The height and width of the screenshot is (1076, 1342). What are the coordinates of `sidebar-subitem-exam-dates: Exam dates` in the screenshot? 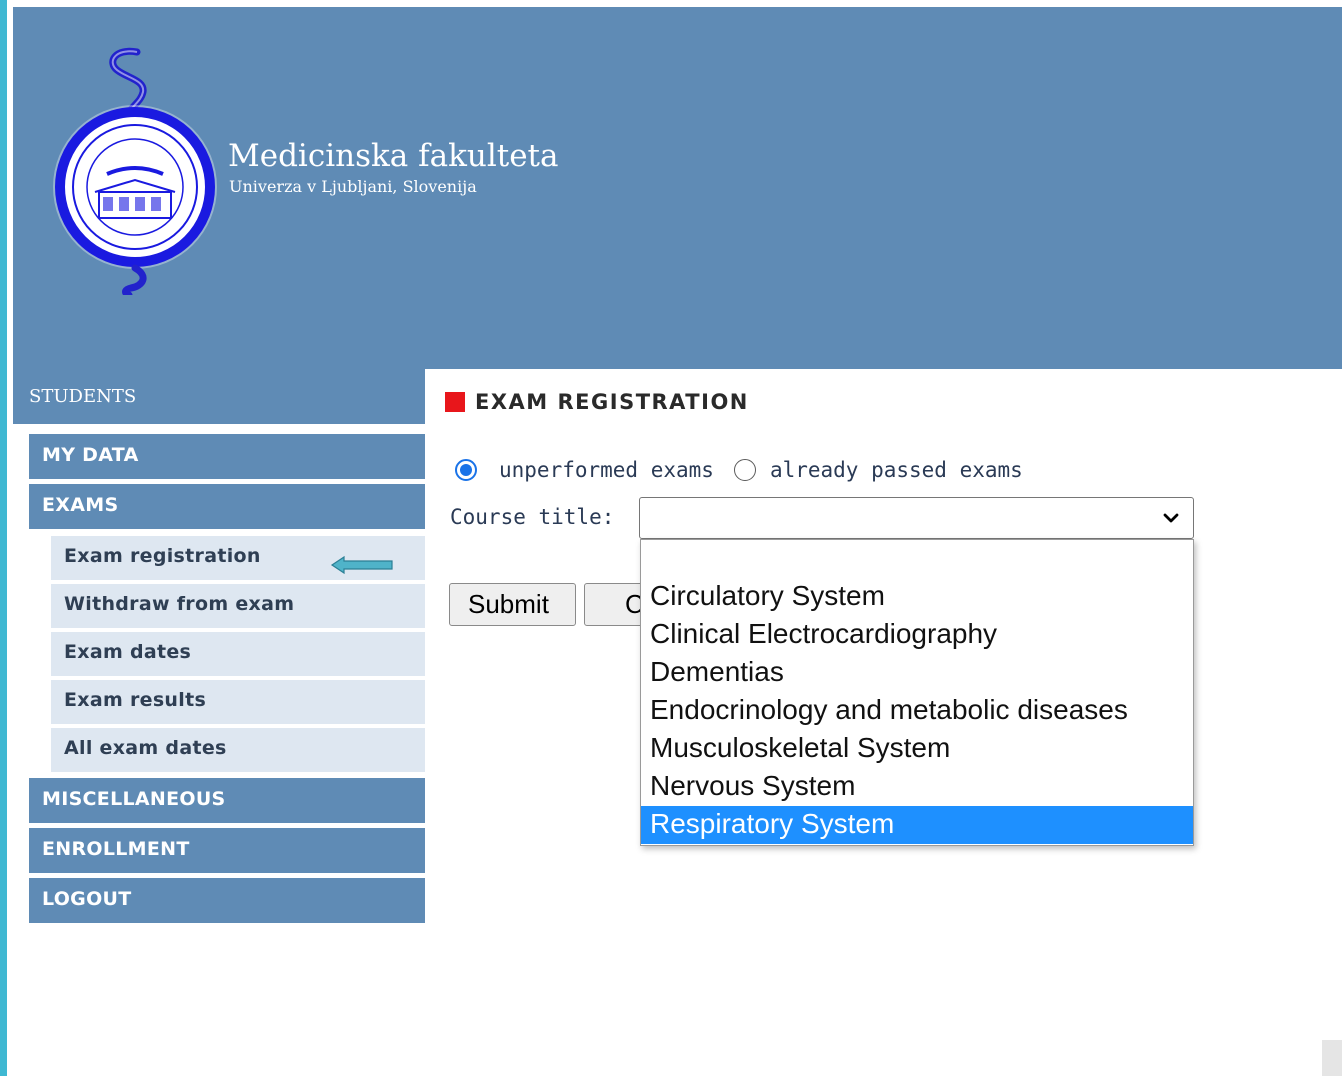 It's located at (238, 654).